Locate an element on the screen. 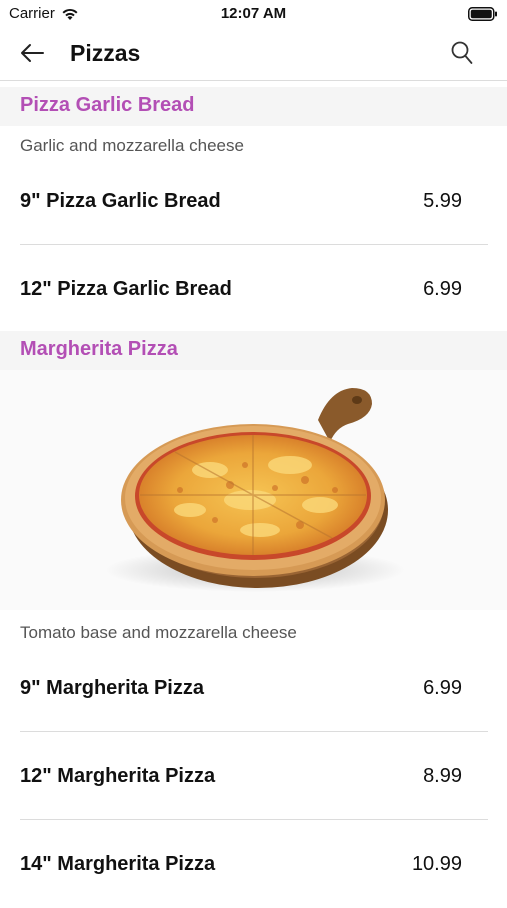 The image size is (507, 908). menu-item-row: 9" Pizza Garlic Bread 5.99 is located at coordinates (254, 201).